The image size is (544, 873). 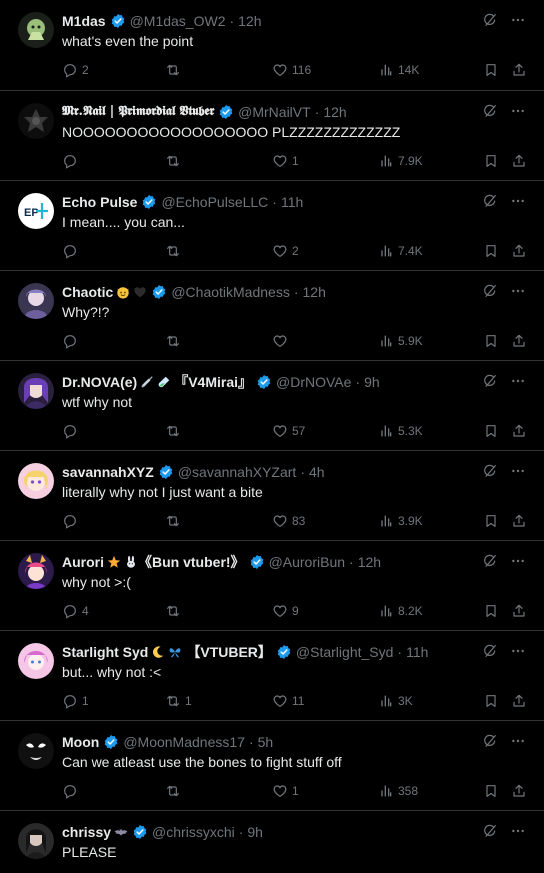 I want to click on handle: @ChaotikMadness, so click(x=230, y=292).